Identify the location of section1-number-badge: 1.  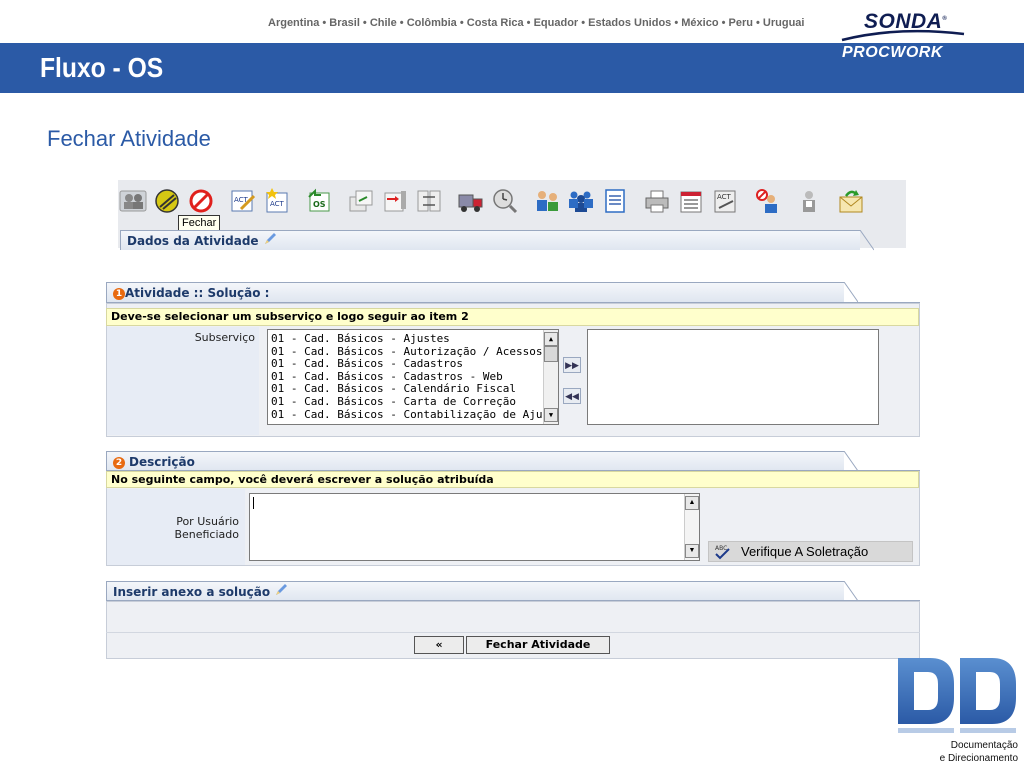
(119, 293).